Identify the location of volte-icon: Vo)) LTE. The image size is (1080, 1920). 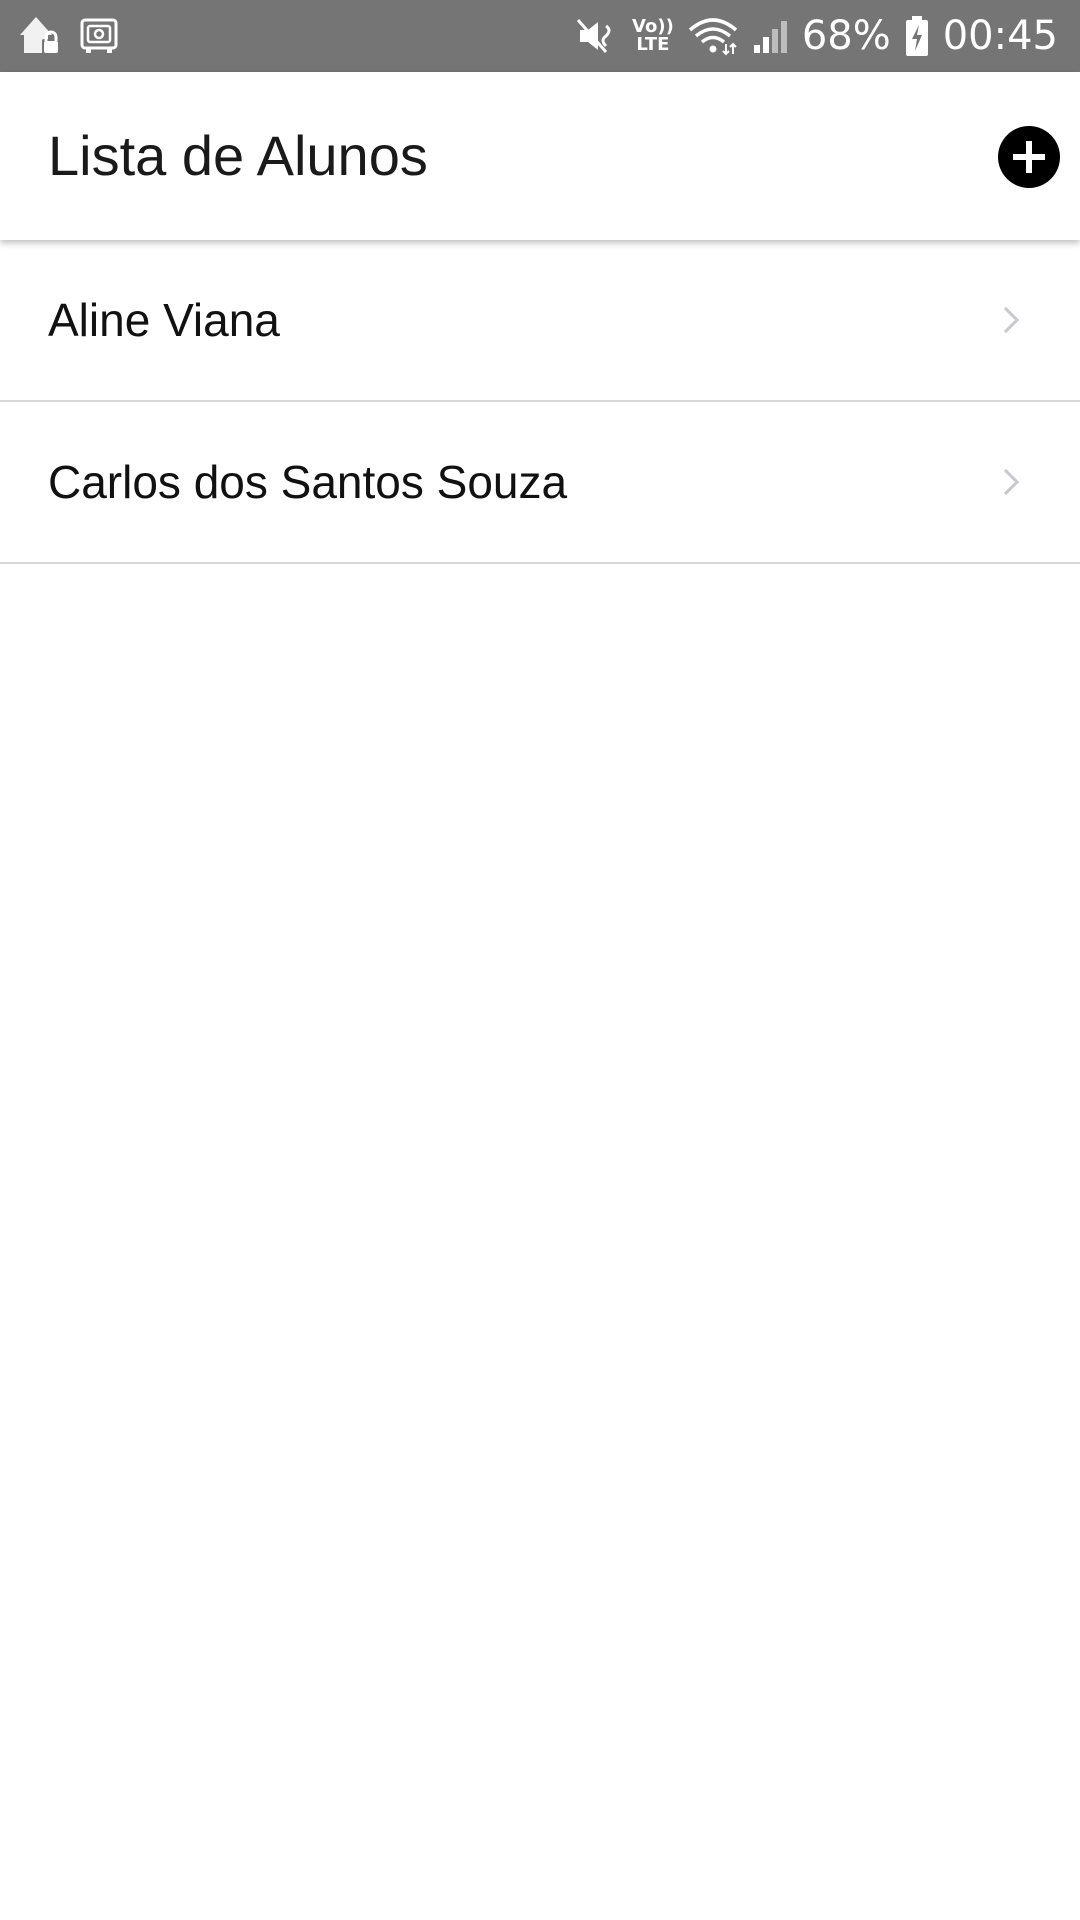
(653, 36).